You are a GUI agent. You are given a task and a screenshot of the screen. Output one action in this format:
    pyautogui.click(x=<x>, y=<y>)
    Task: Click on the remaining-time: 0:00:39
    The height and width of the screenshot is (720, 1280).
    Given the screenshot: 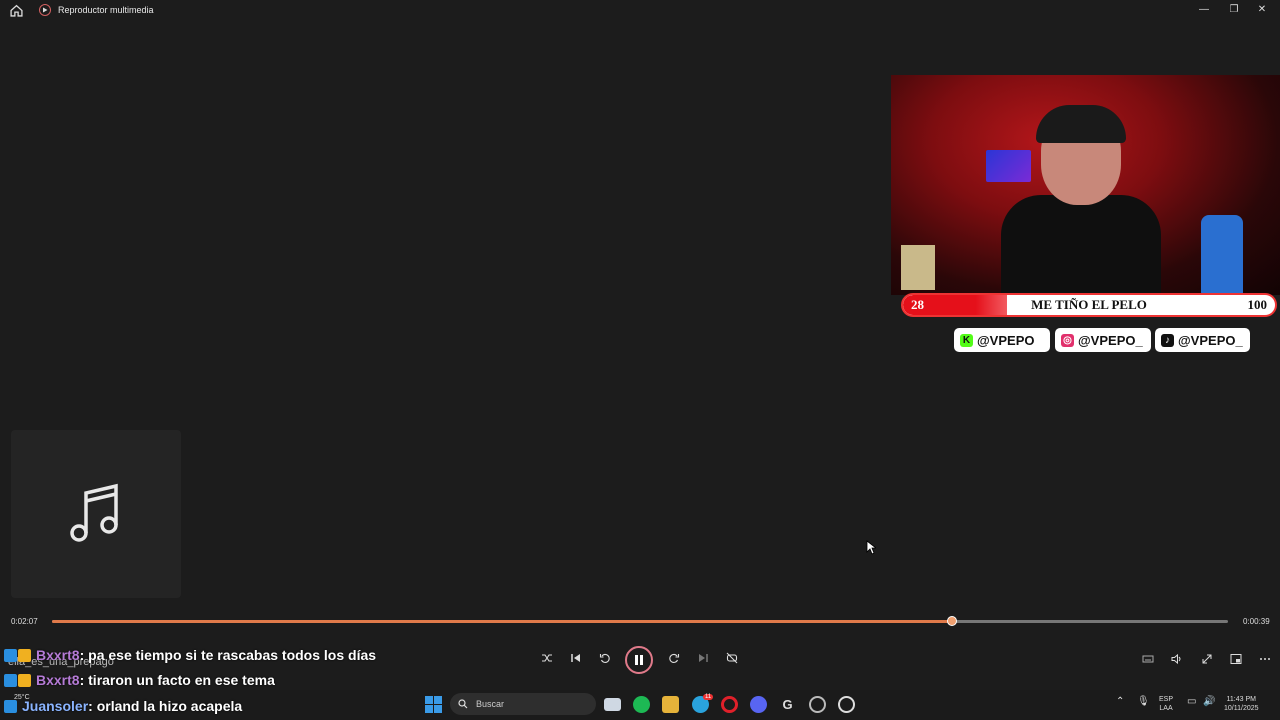 What is the action you would take?
    pyautogui.click(x=1256, y=621)
    